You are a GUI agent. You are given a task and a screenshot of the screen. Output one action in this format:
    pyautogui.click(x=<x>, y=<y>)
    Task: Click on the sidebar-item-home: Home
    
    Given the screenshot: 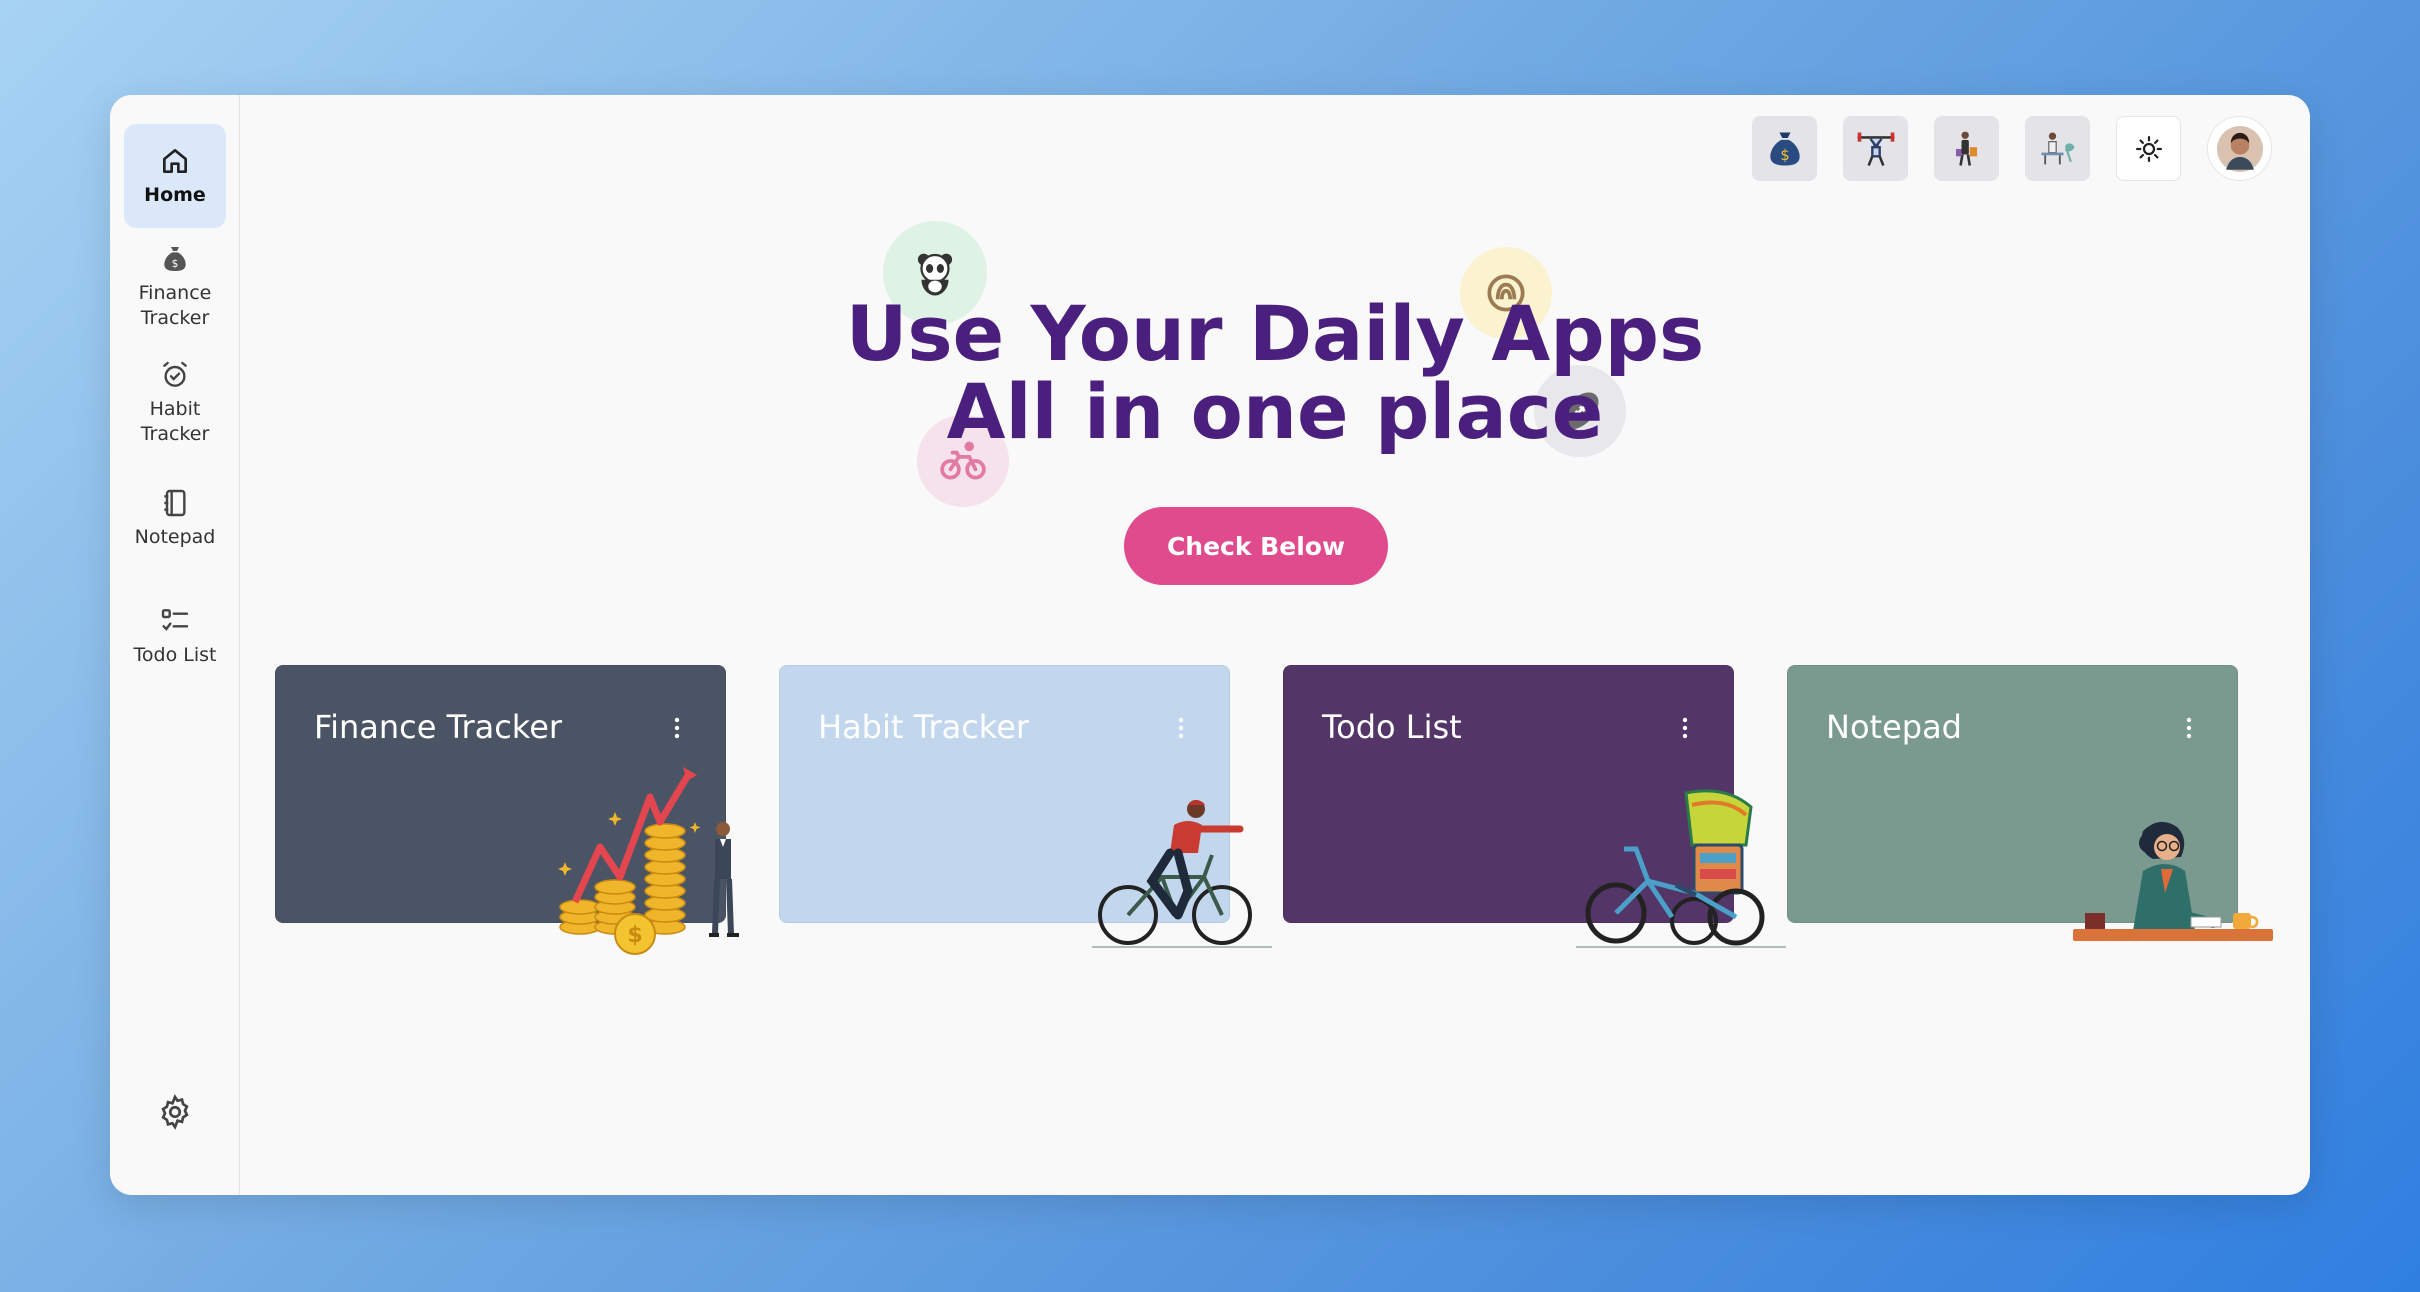 What is the action you would take?
    pyautogui.click(x=175, y=176)
    